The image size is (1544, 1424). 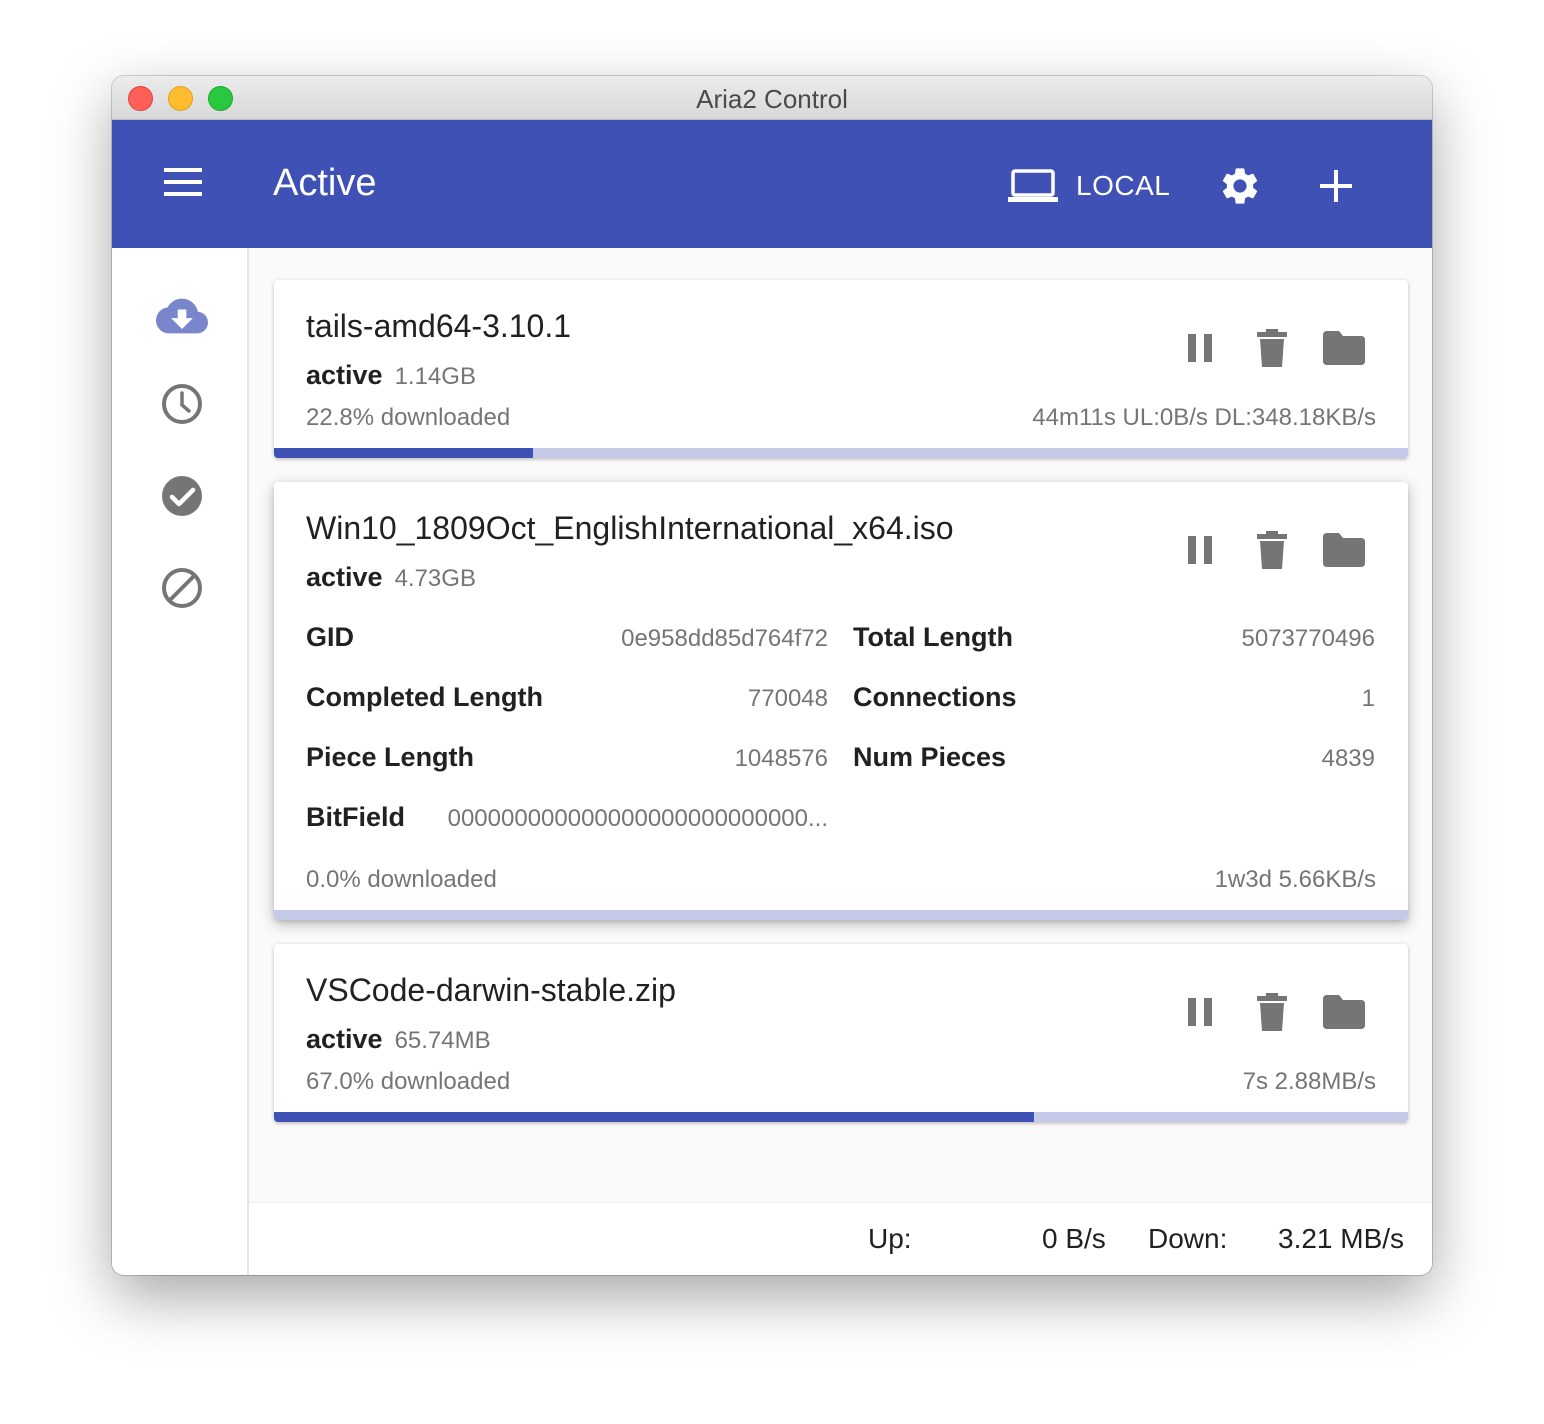 I want to click on detail-value: 0e958dd85d764f72, so click(x=724, y=638).